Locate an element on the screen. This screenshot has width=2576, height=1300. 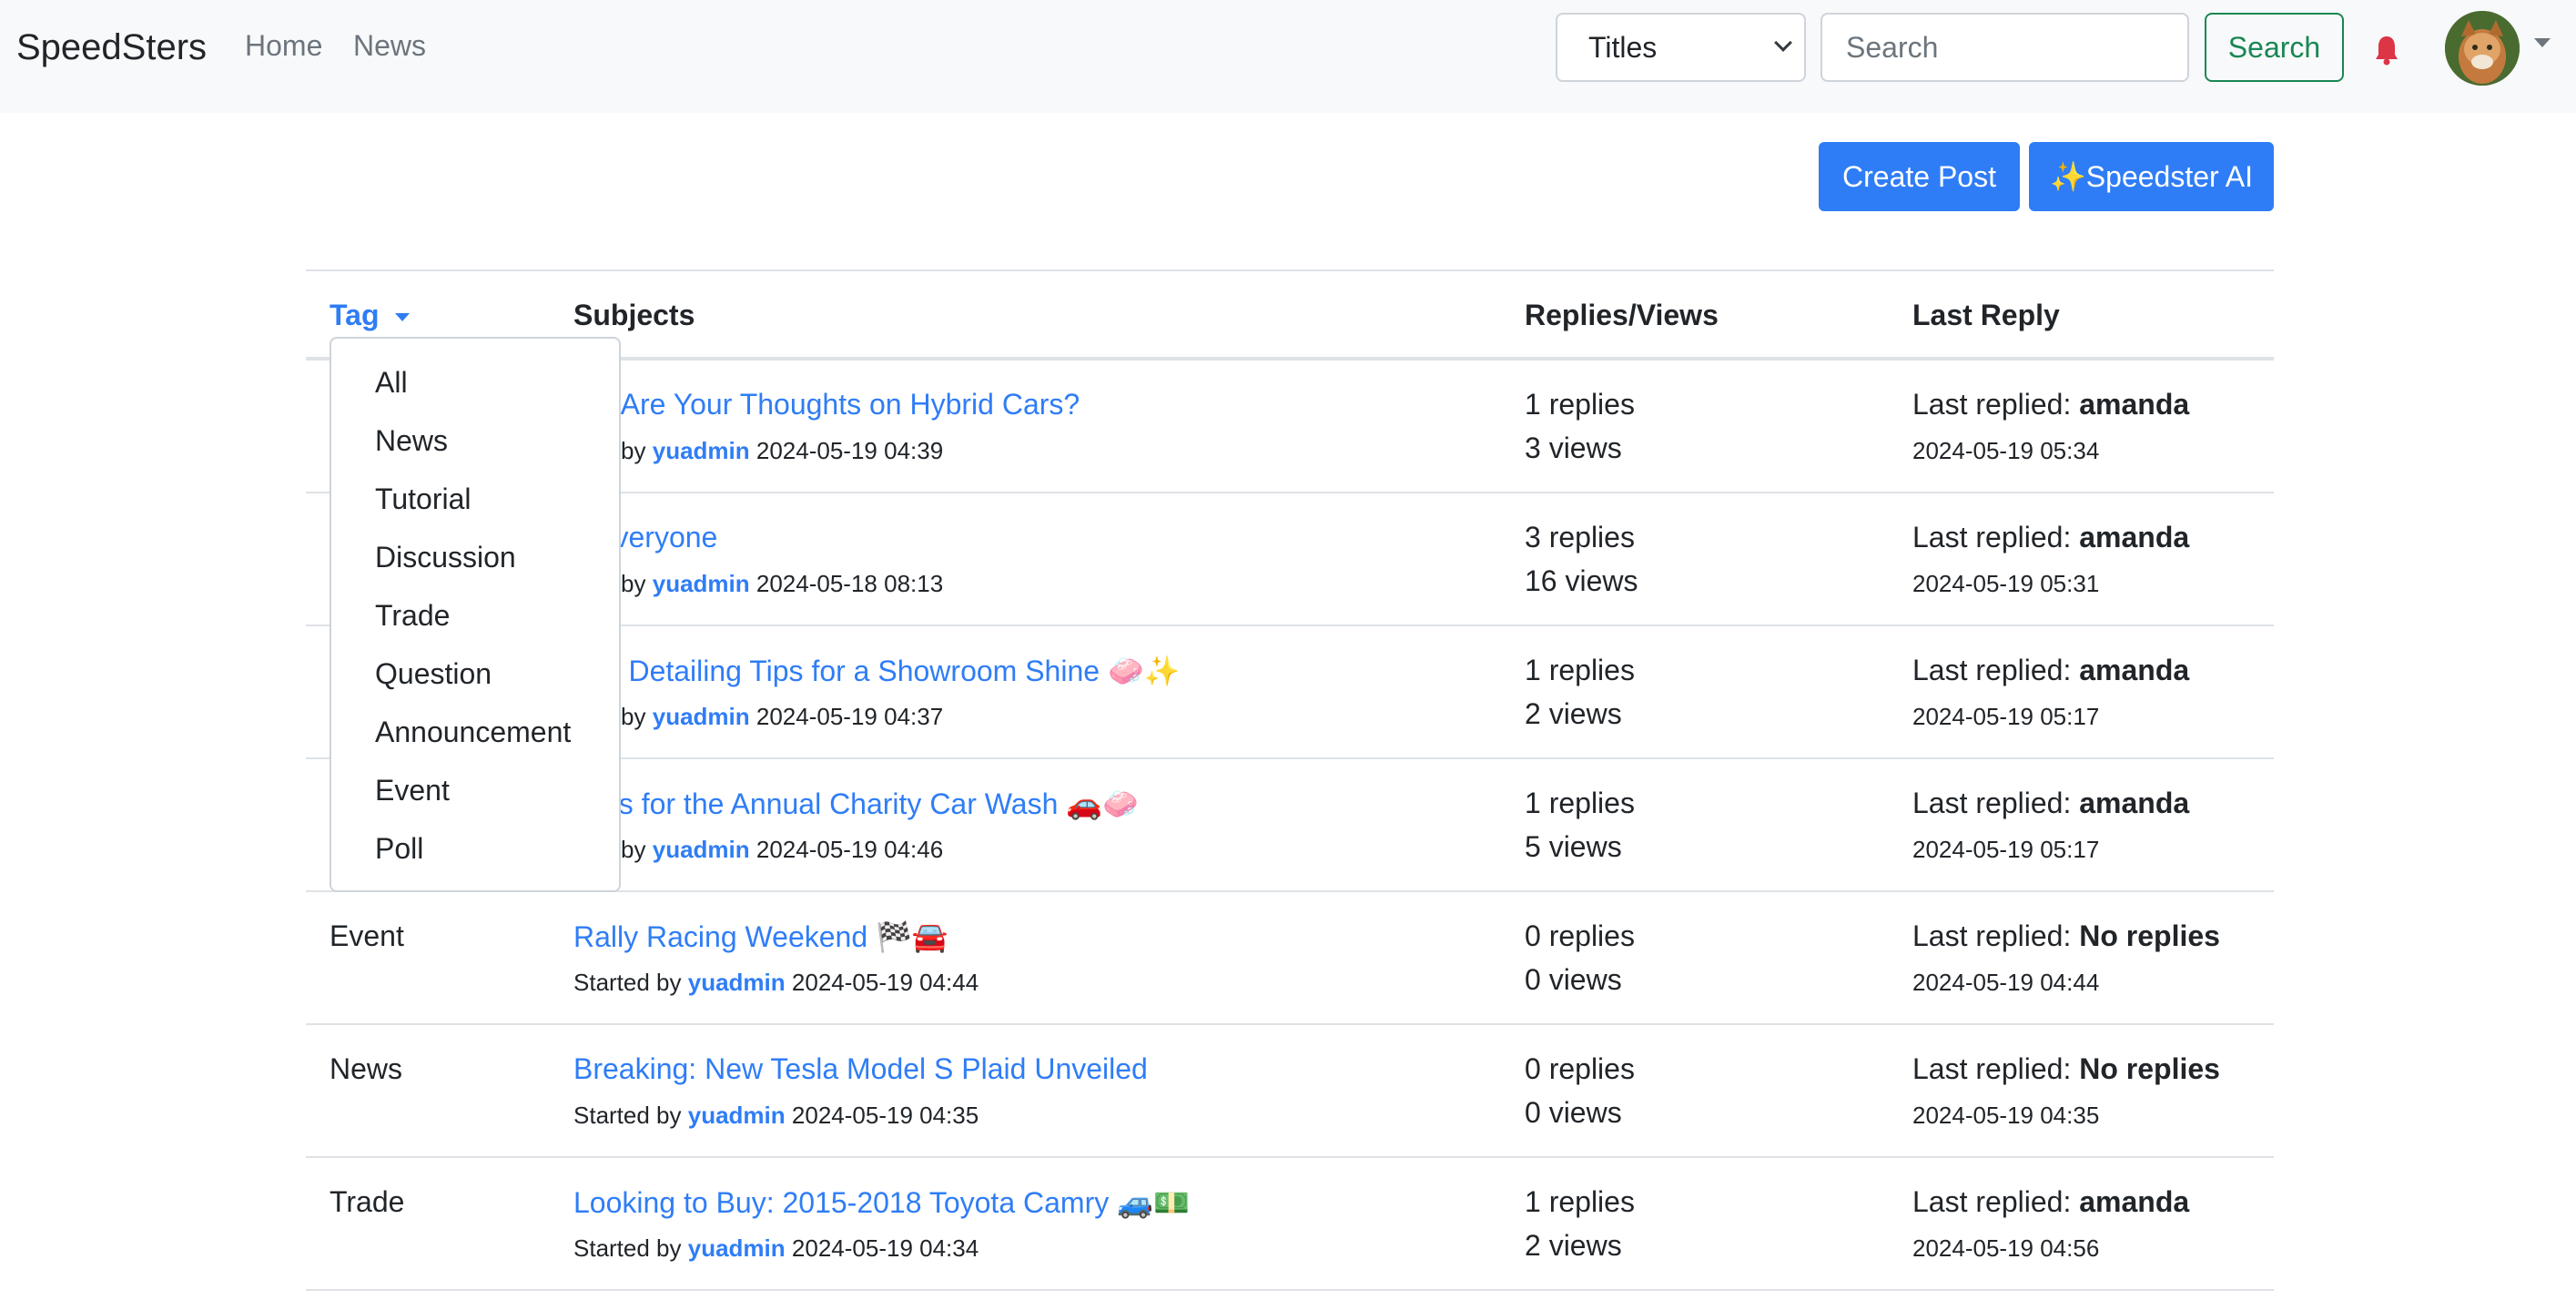
view-count: 5 views is located at coordinates (1573, 846).